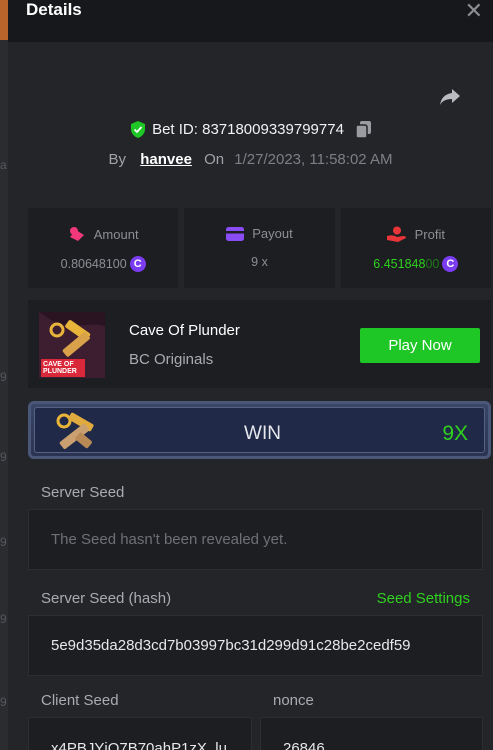 Image resolution: width=493 pixels, height=750 pixels. I want to click on win-multiplier: 9X, so click(455, 433).